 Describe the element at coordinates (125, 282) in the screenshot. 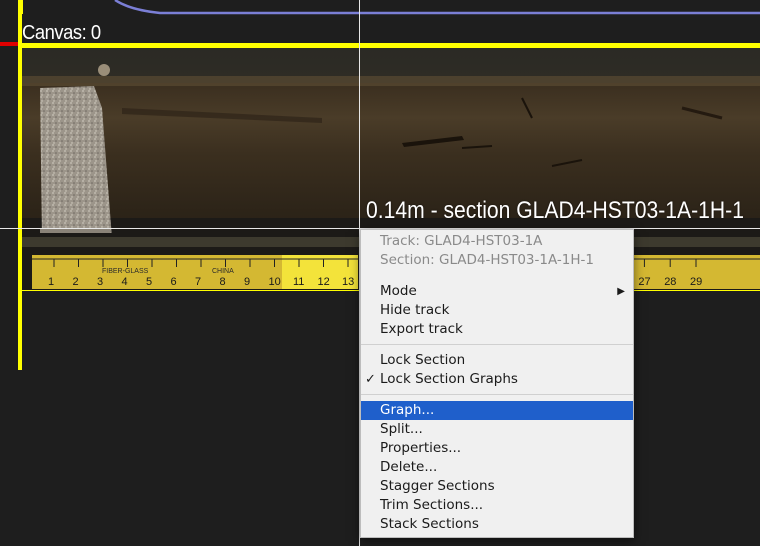

I see `ruler-tick-label: 4` at that location.